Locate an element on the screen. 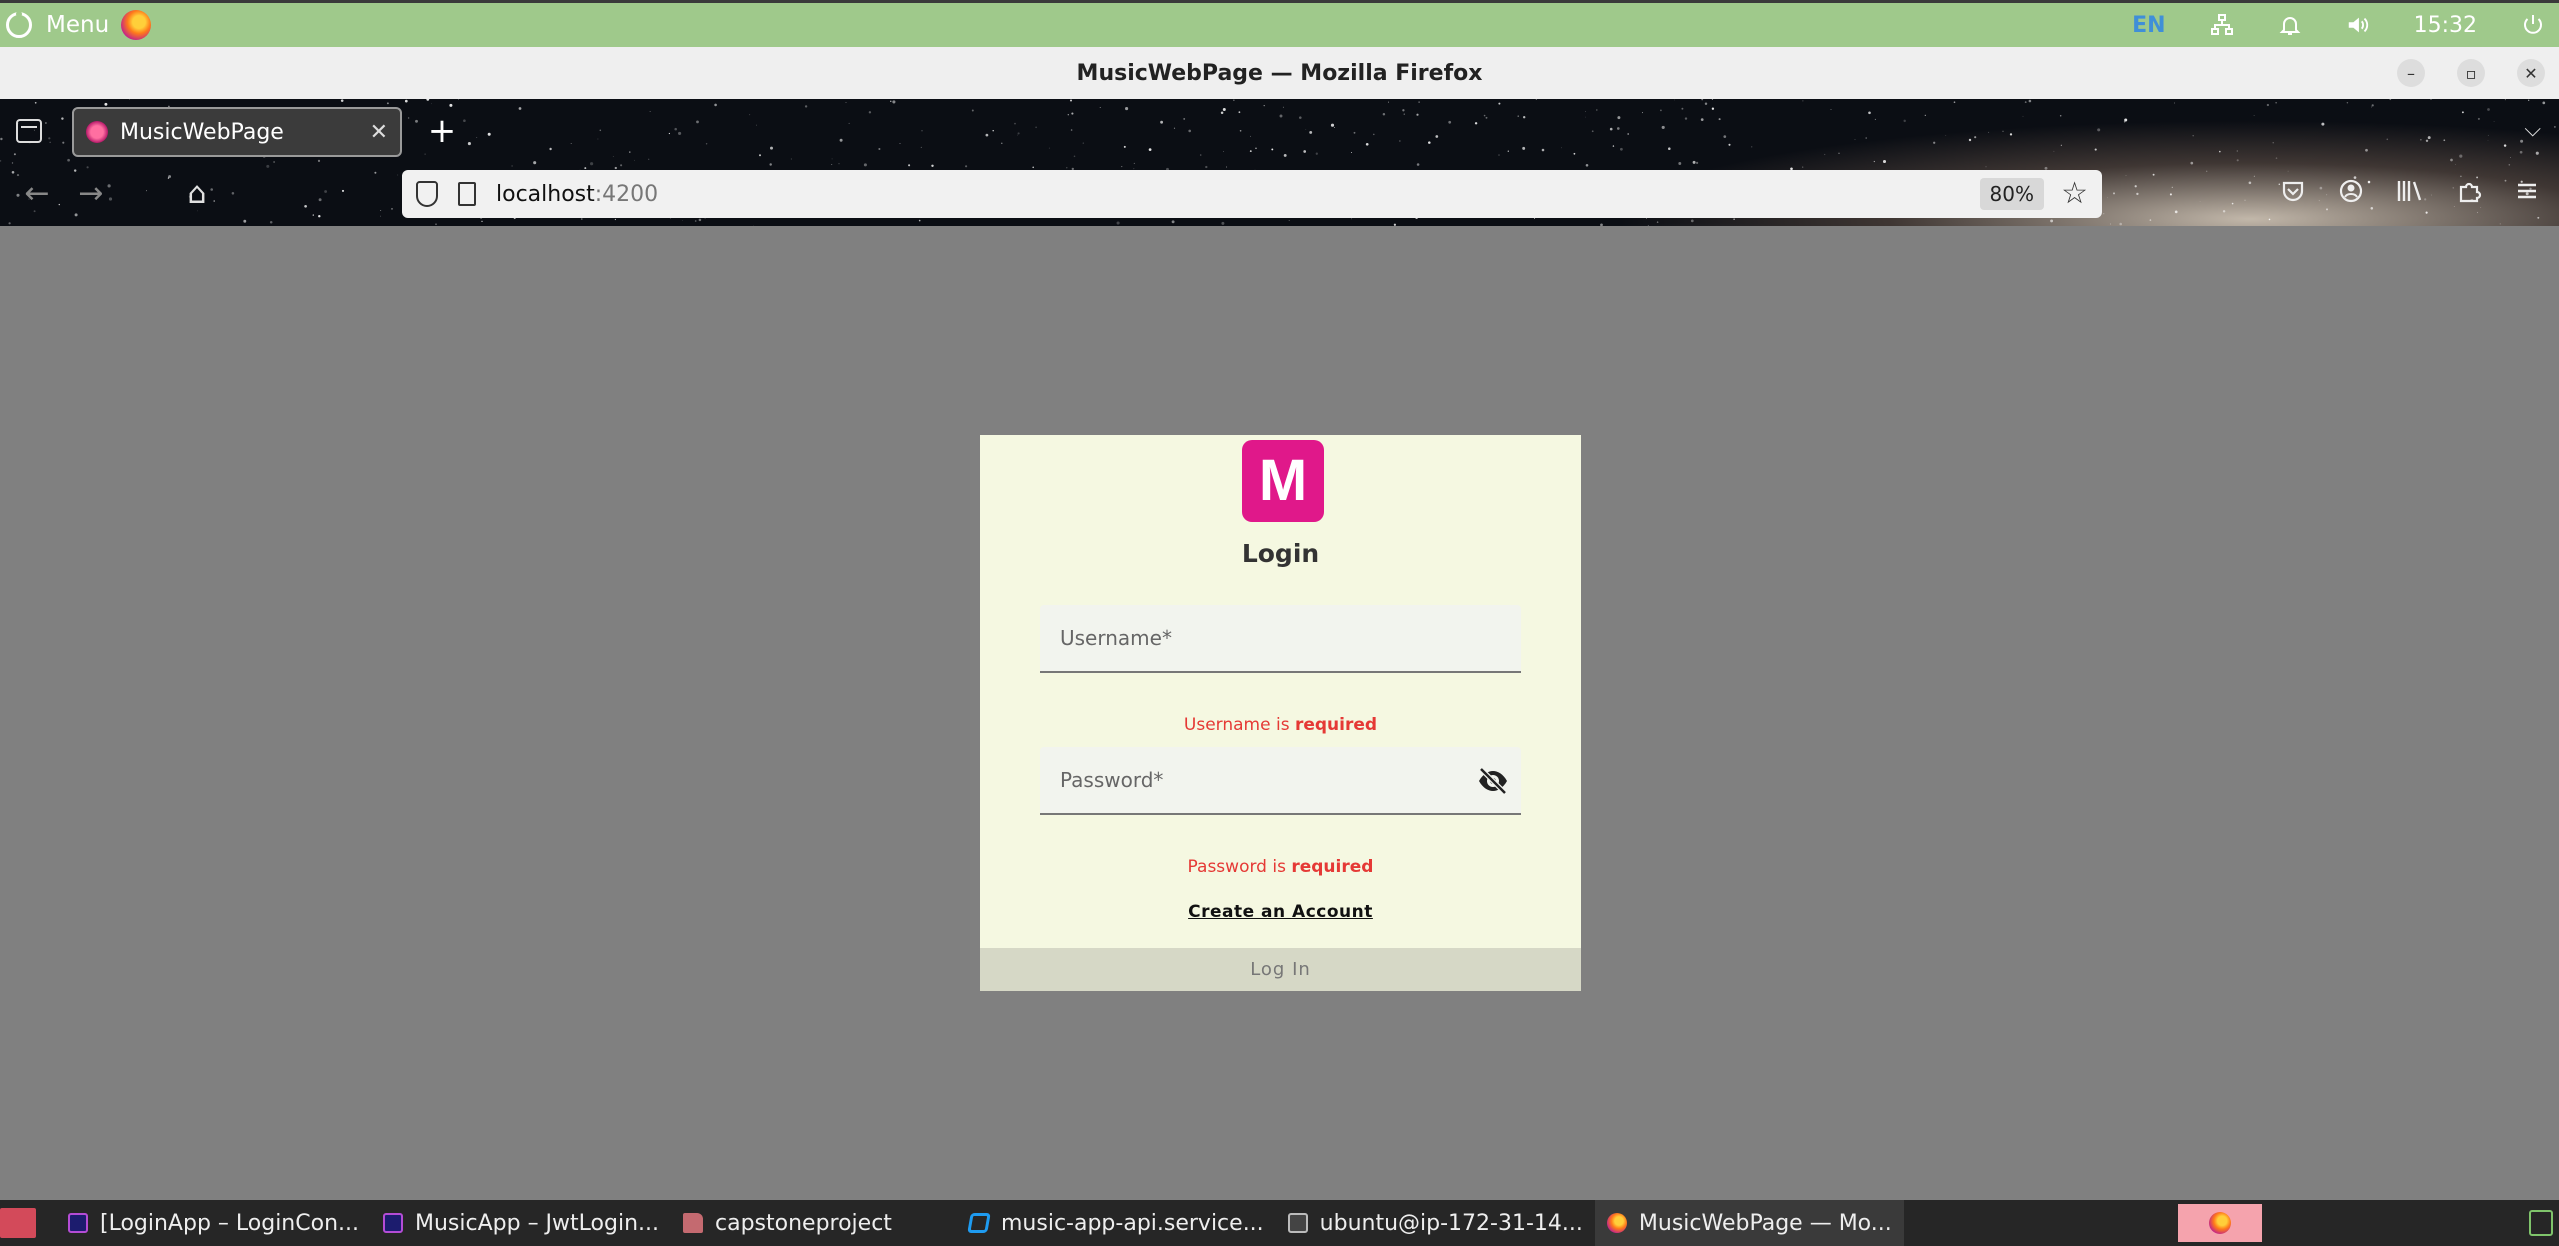  username-error-message: Username is required is located at coordinates (1280, 725).